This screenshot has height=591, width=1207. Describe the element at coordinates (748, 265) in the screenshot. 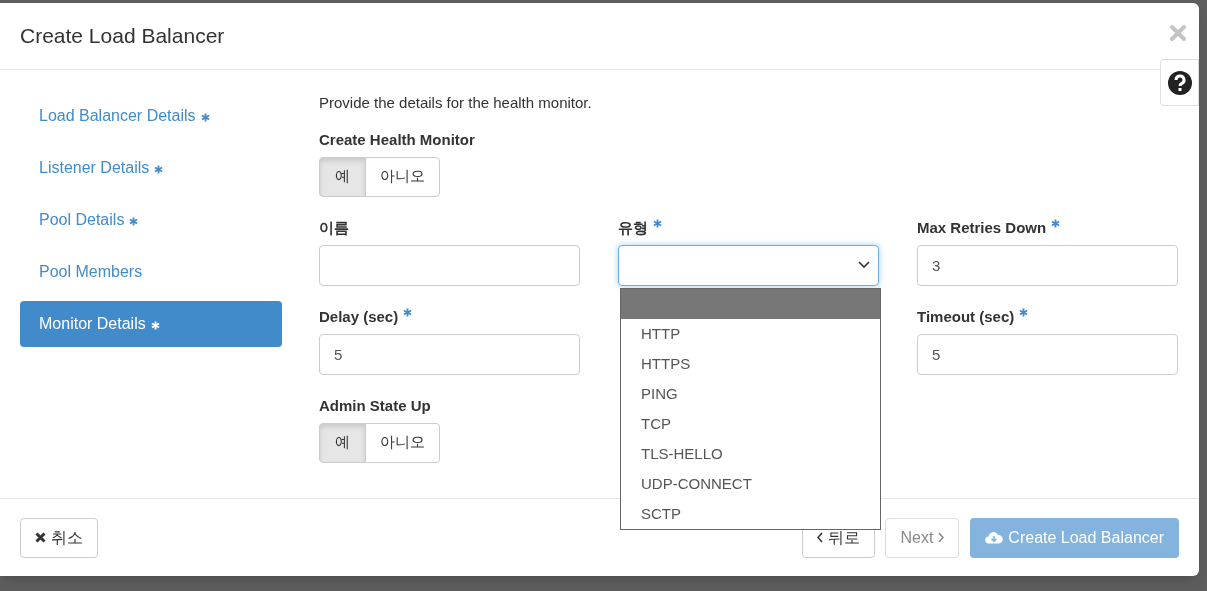

I see `select-field` at that location.